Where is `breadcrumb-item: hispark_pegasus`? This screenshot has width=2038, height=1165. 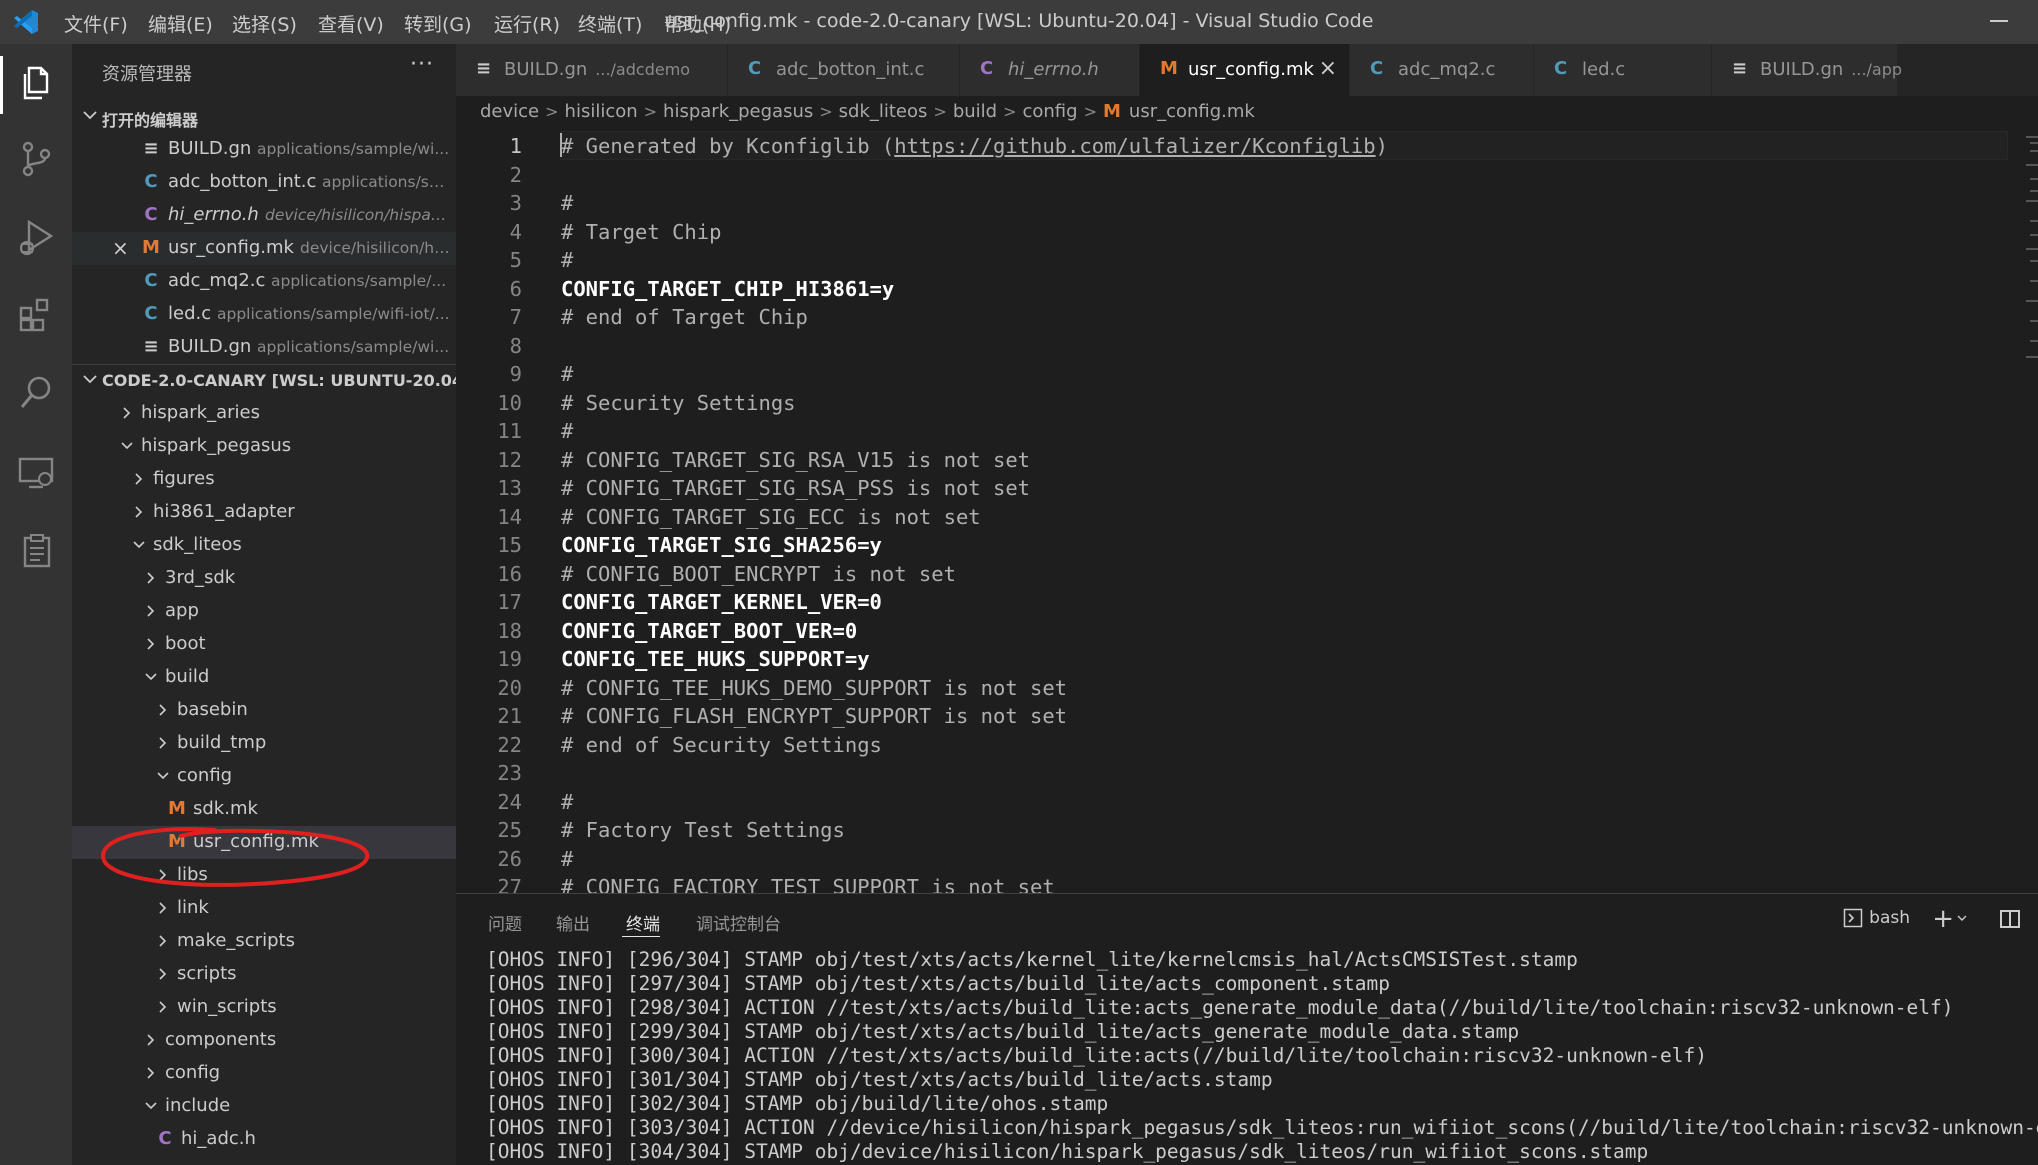
breadcrumb-item: hispark_pegasus is located at coordinates (738, 111).